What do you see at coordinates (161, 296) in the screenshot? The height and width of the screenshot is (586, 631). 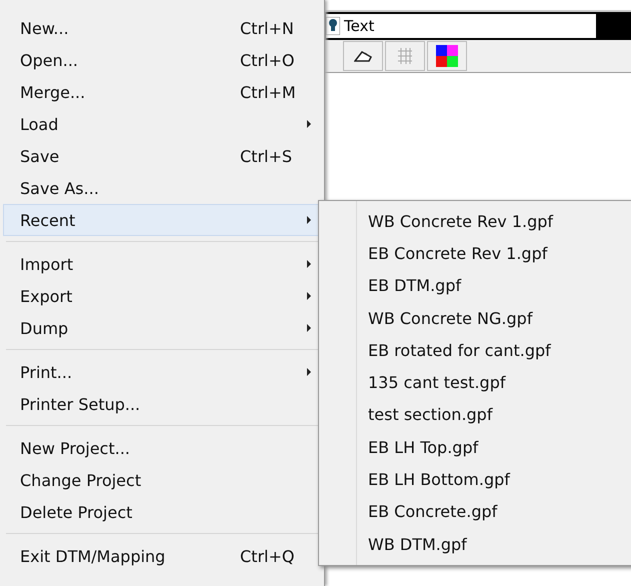 I see `menu-item: Export` at bounding box center [161, 296].